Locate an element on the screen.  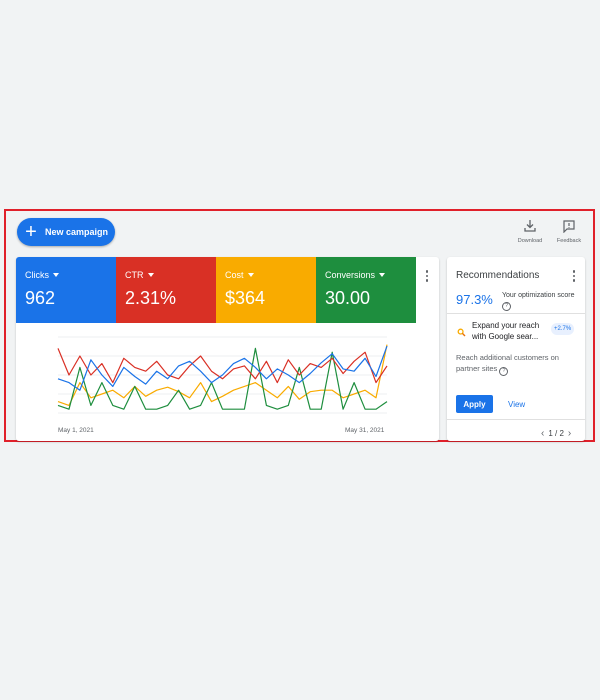
recommendations-title: Recommendations is located at coordinates (498, 275).